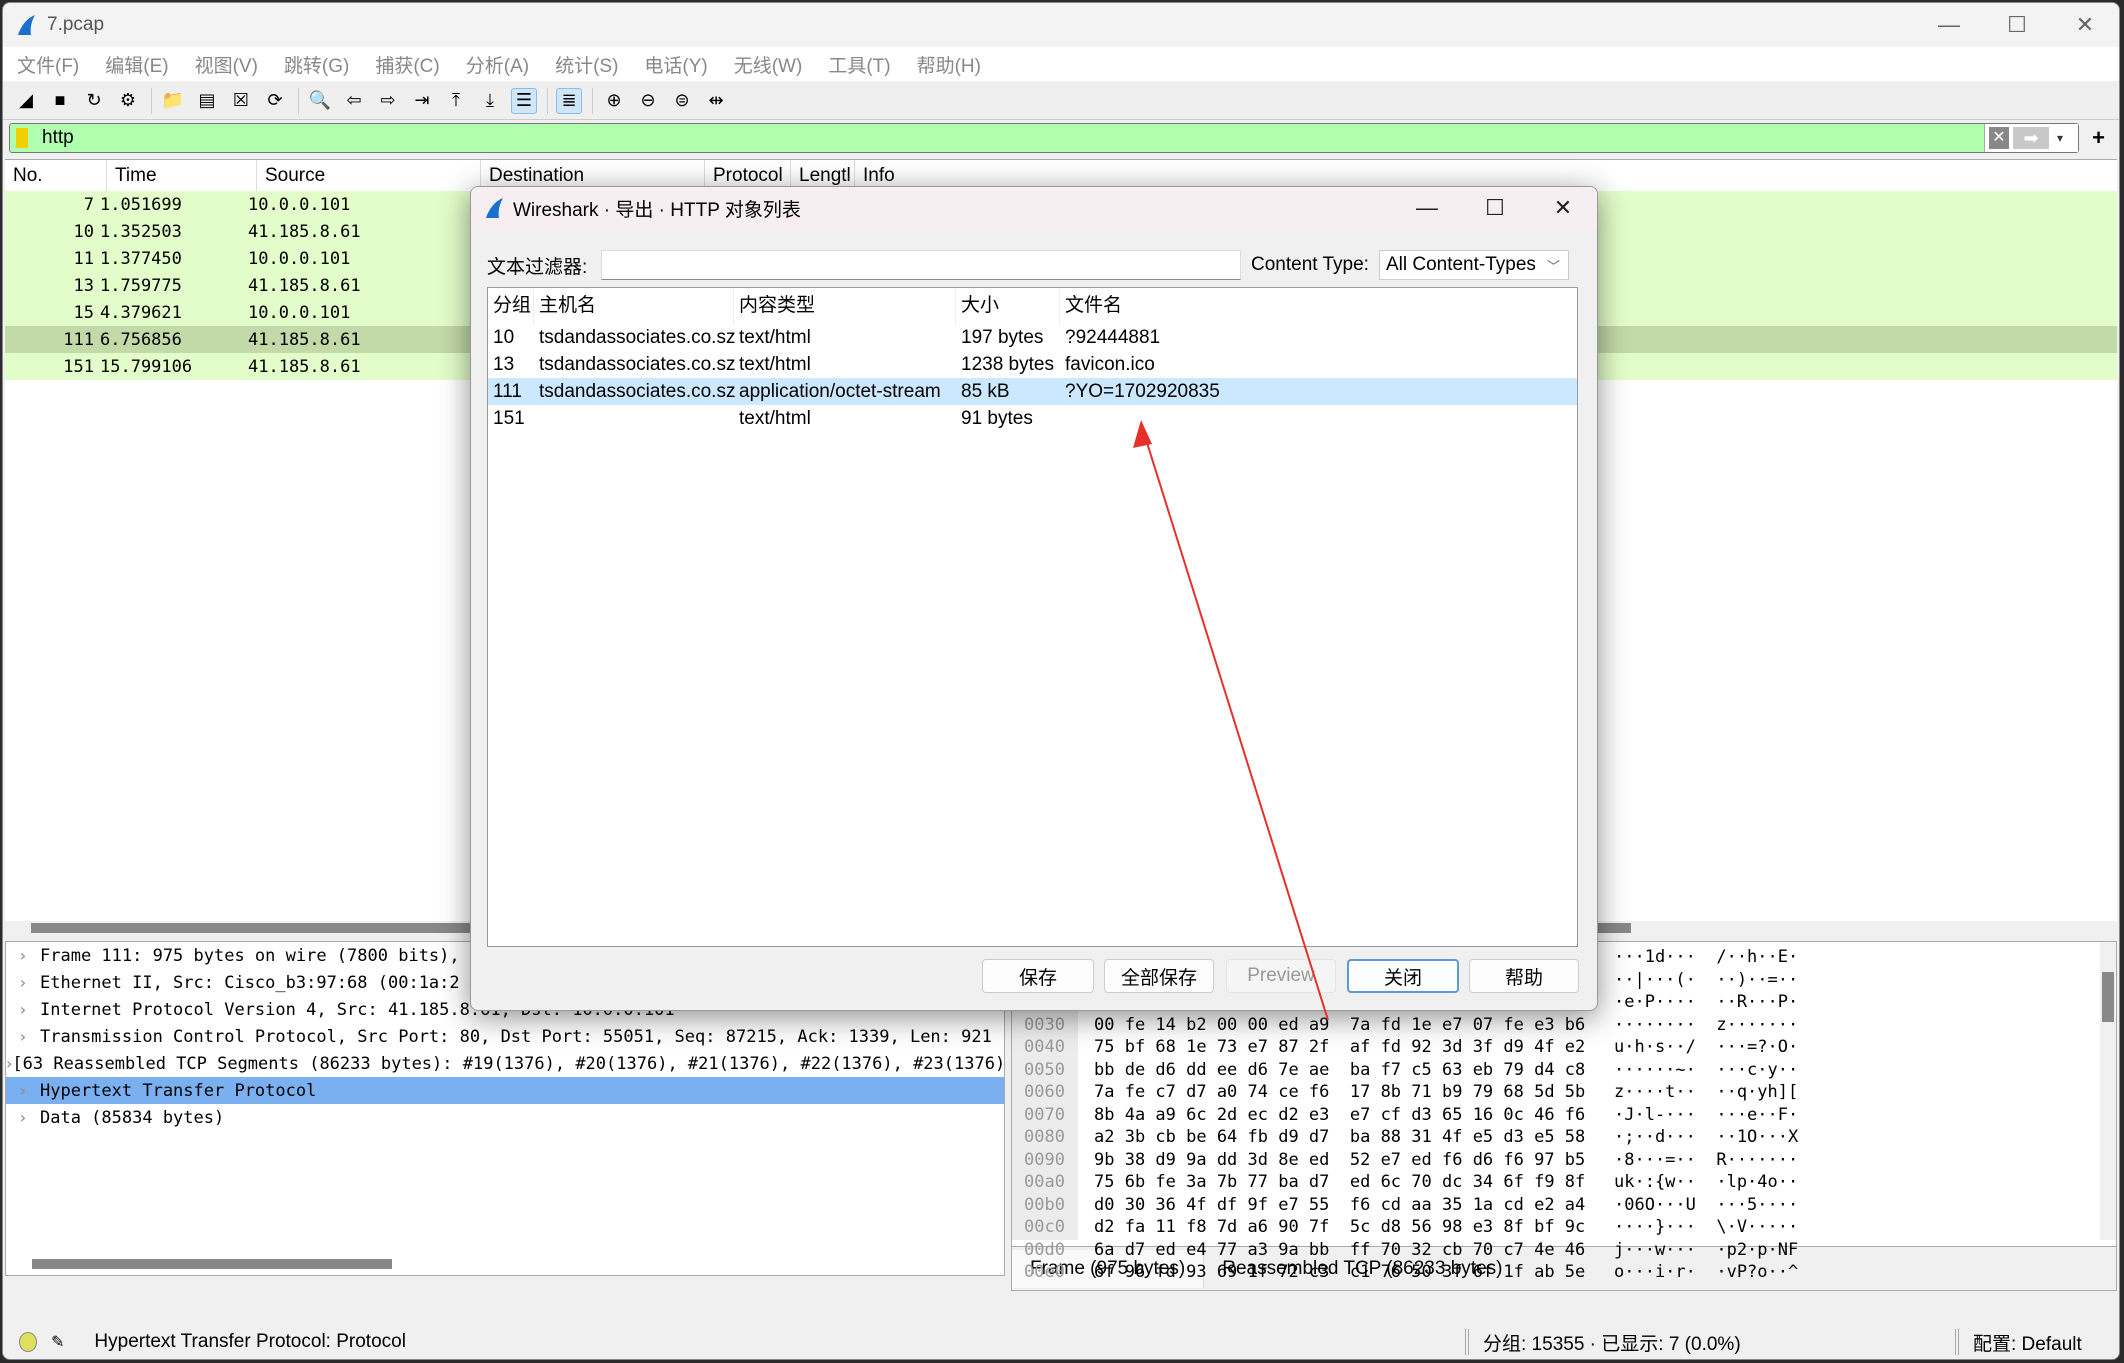 This screenshot has height=1363, width=2124. What do you see at coordinates (2085, 25) in the screenshot?
I see `close-window-button: ✕` at bounding box center [2085, 25].